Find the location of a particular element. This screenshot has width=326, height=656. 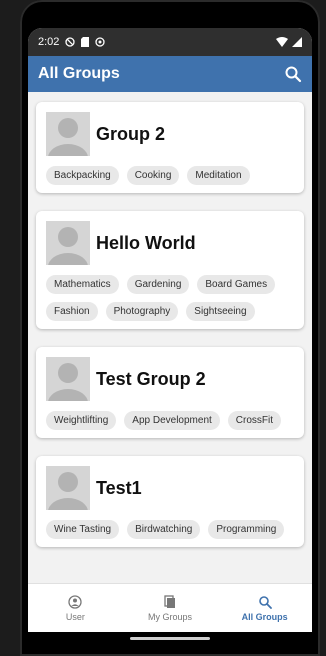

sim-card-icon is located at coordinates (85, 42).